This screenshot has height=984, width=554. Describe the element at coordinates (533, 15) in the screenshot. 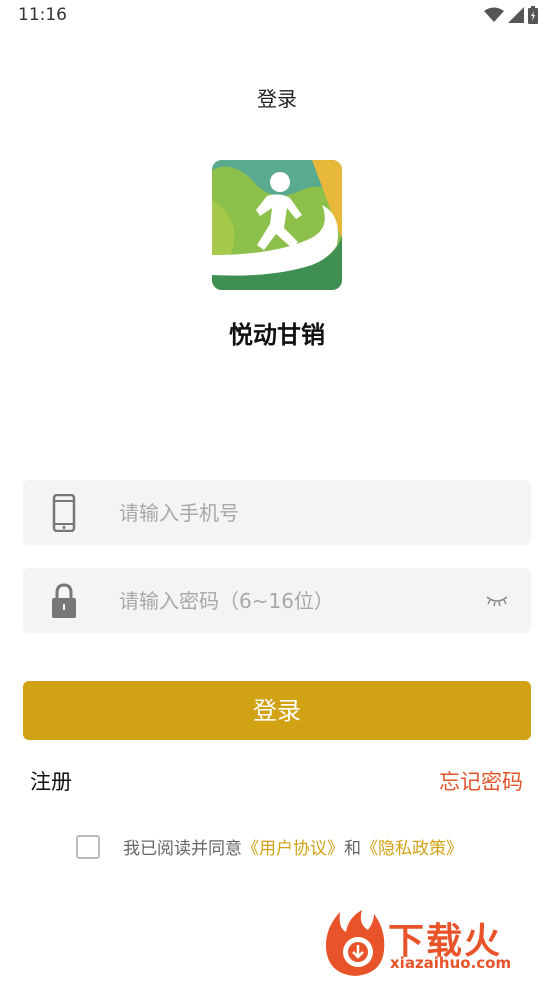

I see `battery-icon` at that location.